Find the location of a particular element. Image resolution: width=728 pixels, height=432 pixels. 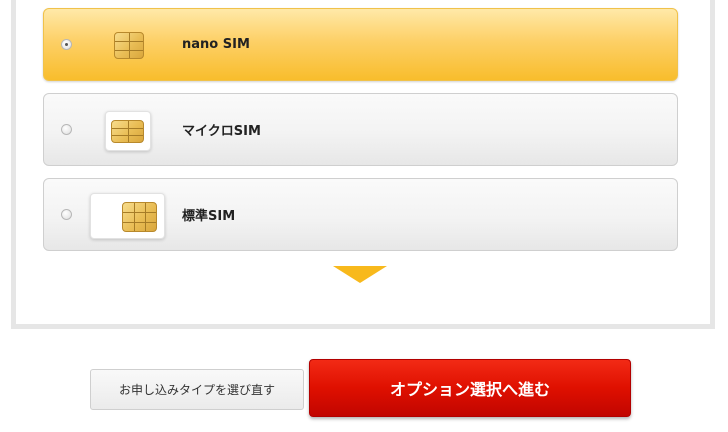

standard-sim-icon is located at coordinates (127, 216).